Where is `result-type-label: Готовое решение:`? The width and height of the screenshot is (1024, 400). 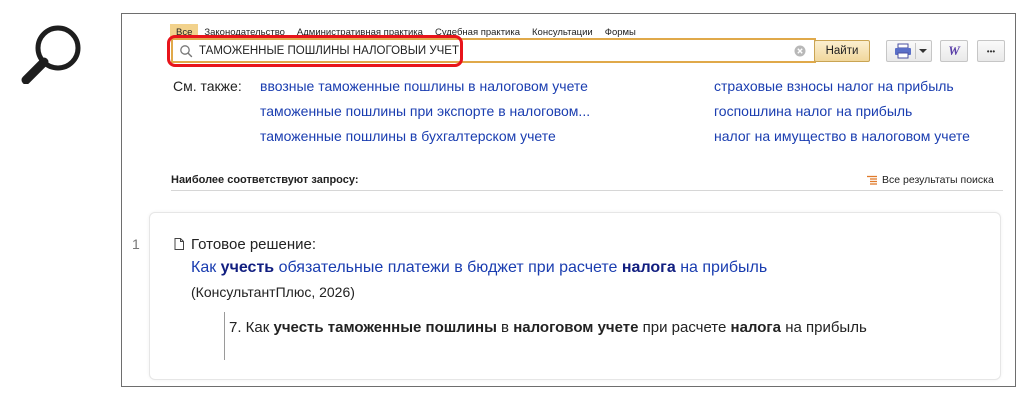 result-type-label: Готовое решение: is located at coordinates (254, 244).